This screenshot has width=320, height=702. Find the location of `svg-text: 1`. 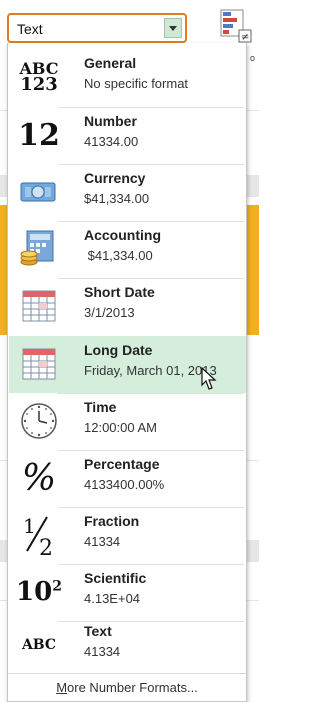

svg-text: 1 is located at coordinates (29, 526).